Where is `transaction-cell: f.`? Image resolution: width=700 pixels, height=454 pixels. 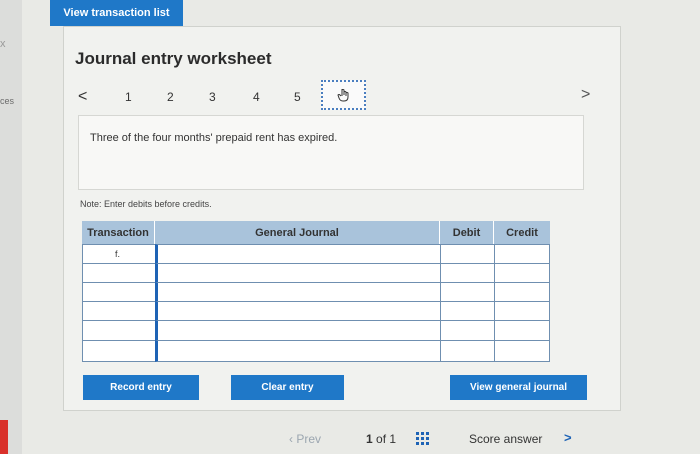
transaction-cell: f. is located at coordinates (119, 254).